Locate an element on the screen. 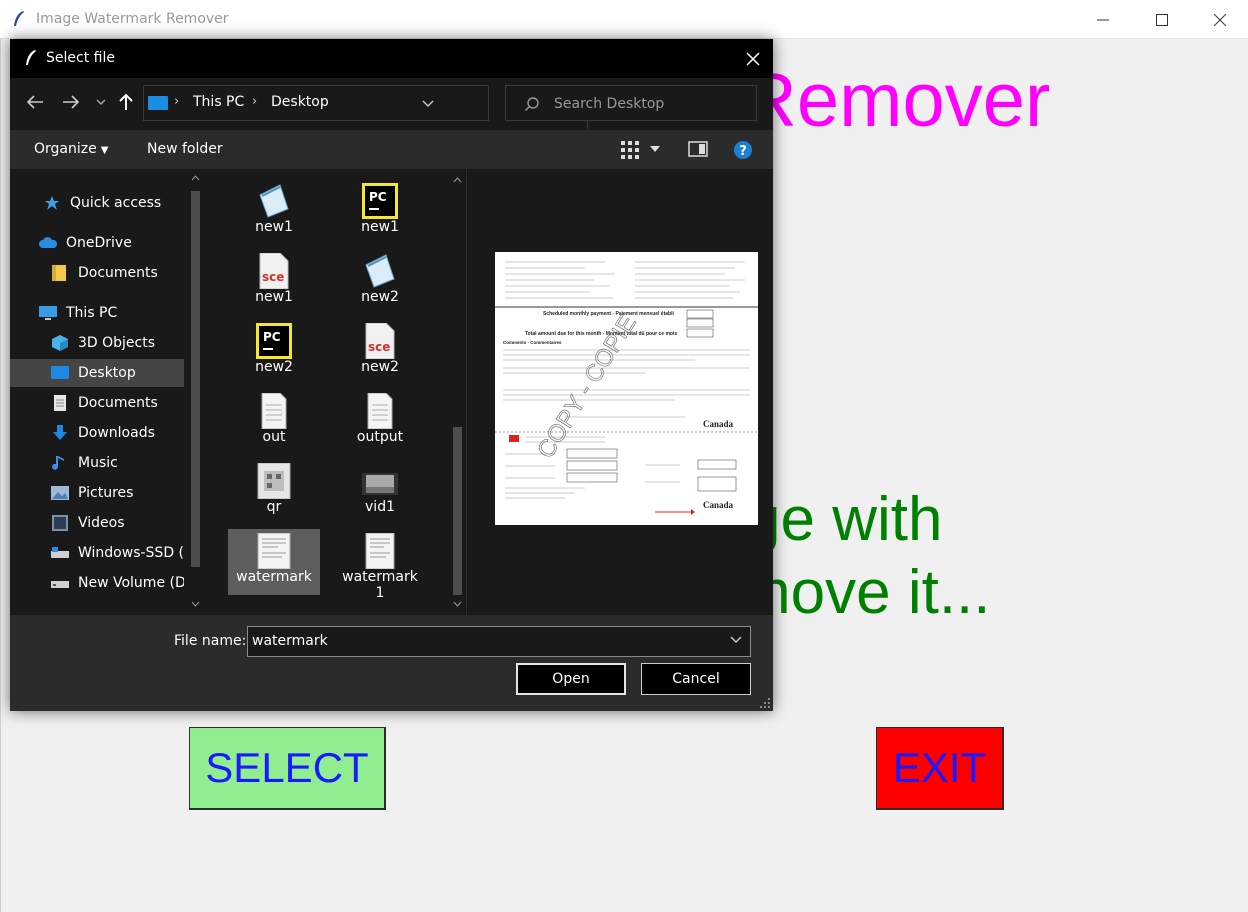  sce-file-icon: sce is located at coordinates (274, 271).